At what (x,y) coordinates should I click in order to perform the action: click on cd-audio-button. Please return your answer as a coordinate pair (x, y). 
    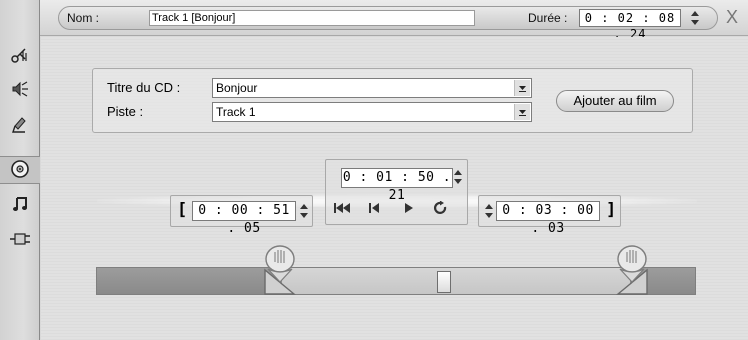
    Looking at the image, I should click on (20, 170).